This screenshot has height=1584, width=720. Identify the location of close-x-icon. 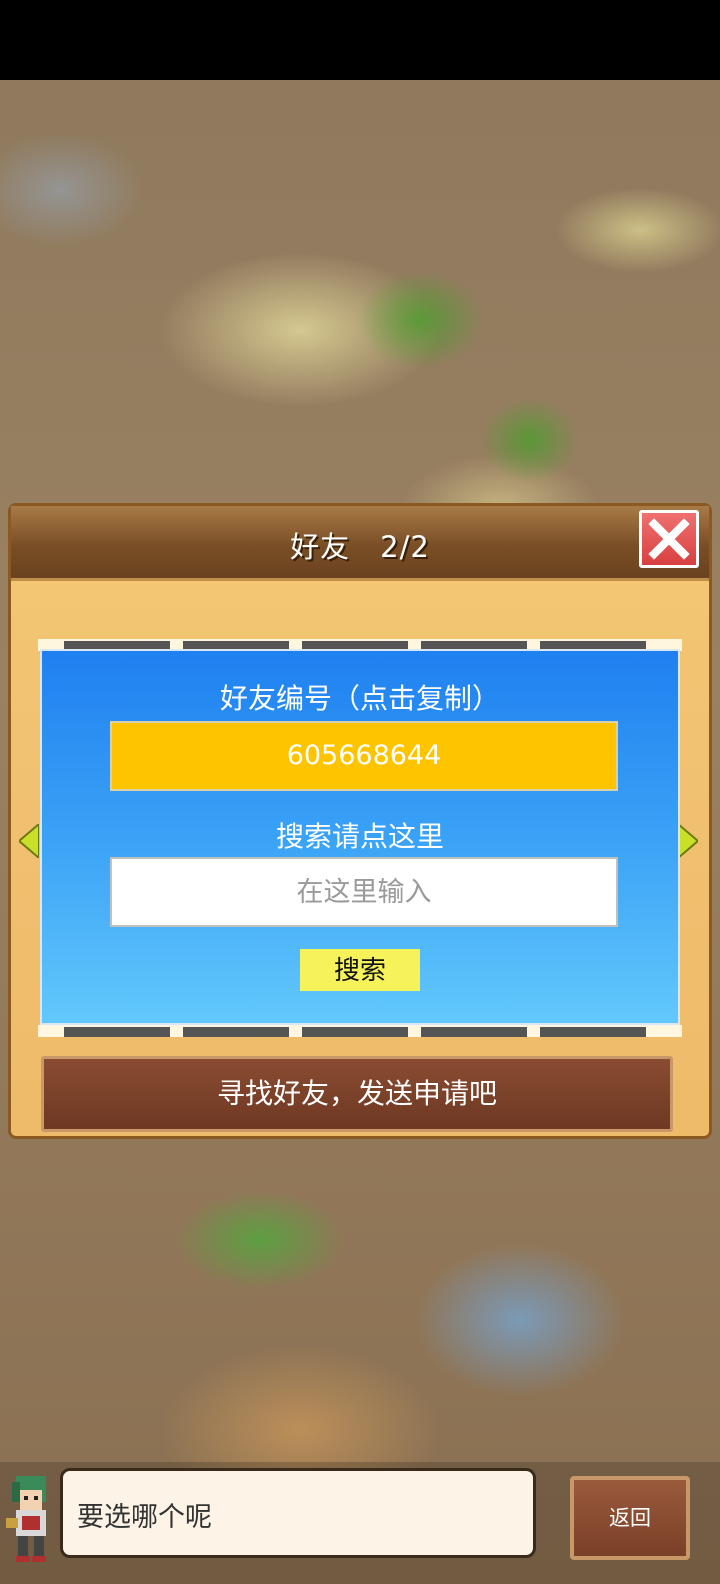
(669, 539).